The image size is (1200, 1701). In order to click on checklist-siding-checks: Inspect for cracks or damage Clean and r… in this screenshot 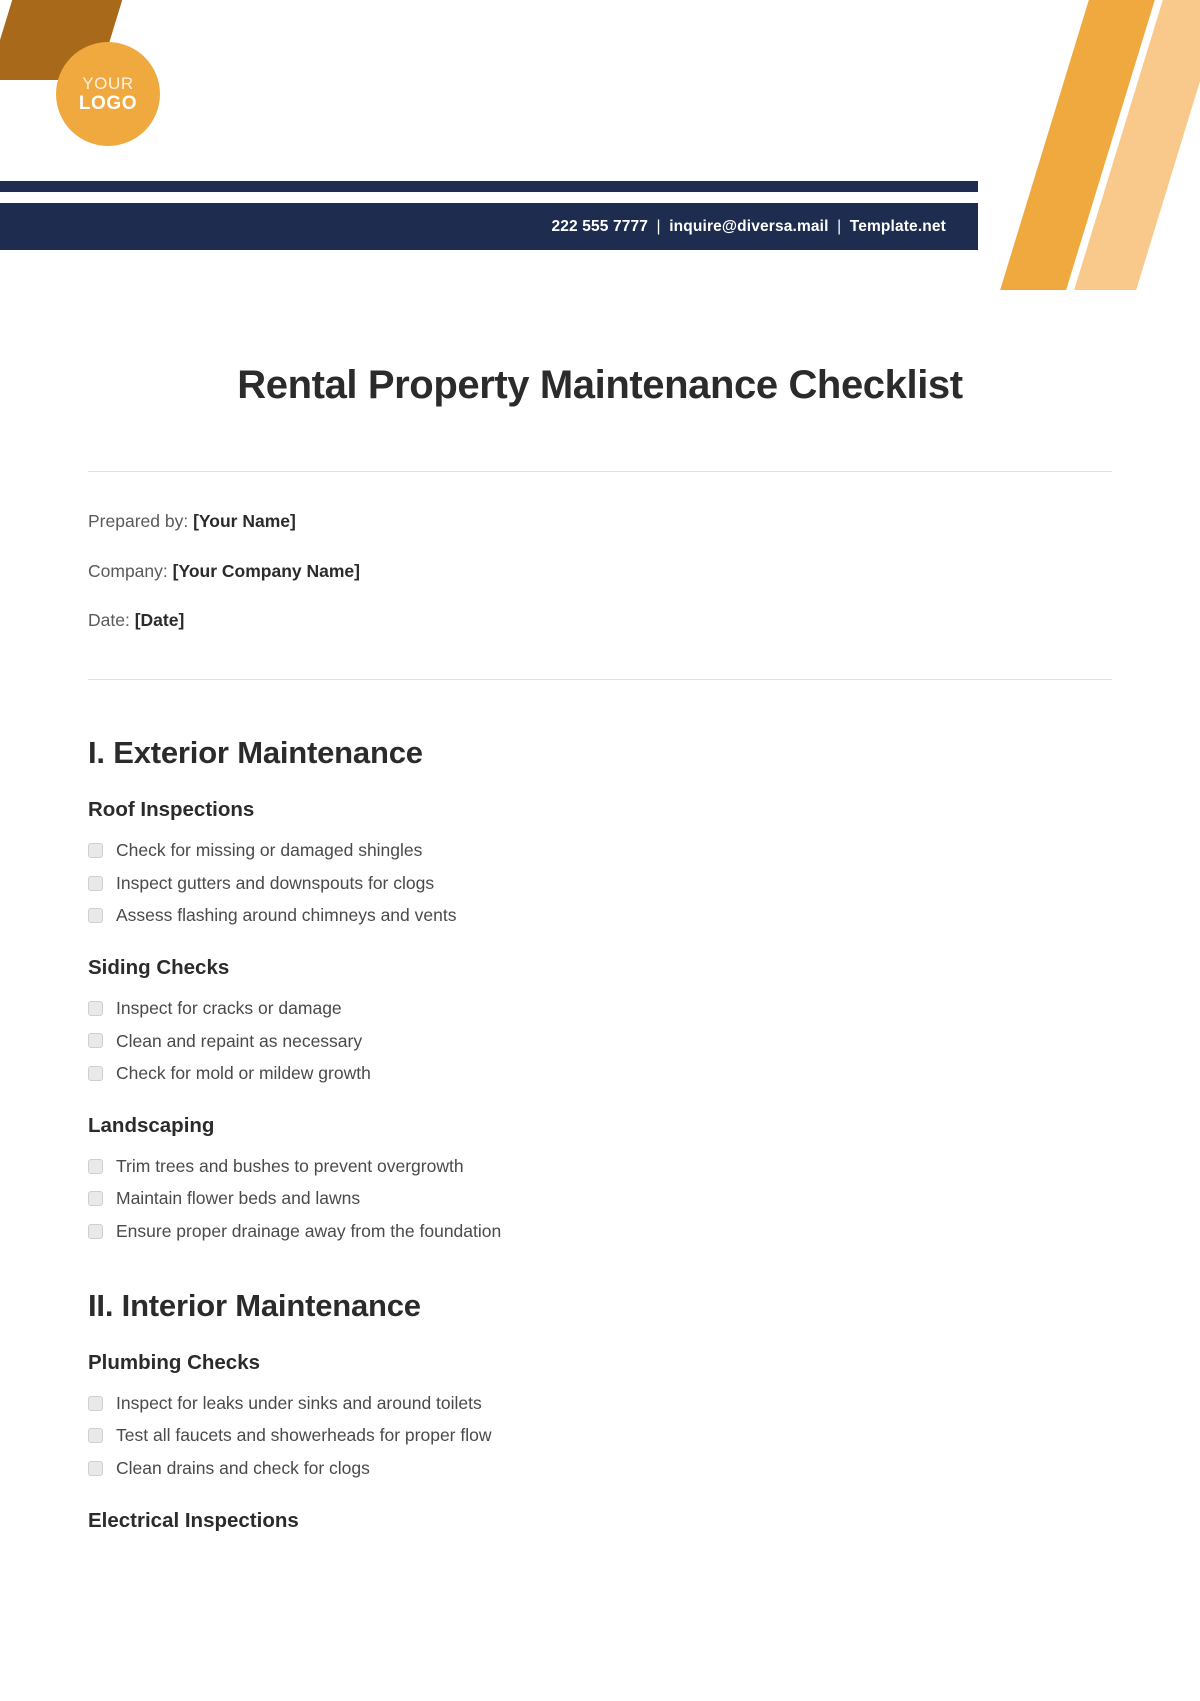, I will do `click(600, 1041)`.